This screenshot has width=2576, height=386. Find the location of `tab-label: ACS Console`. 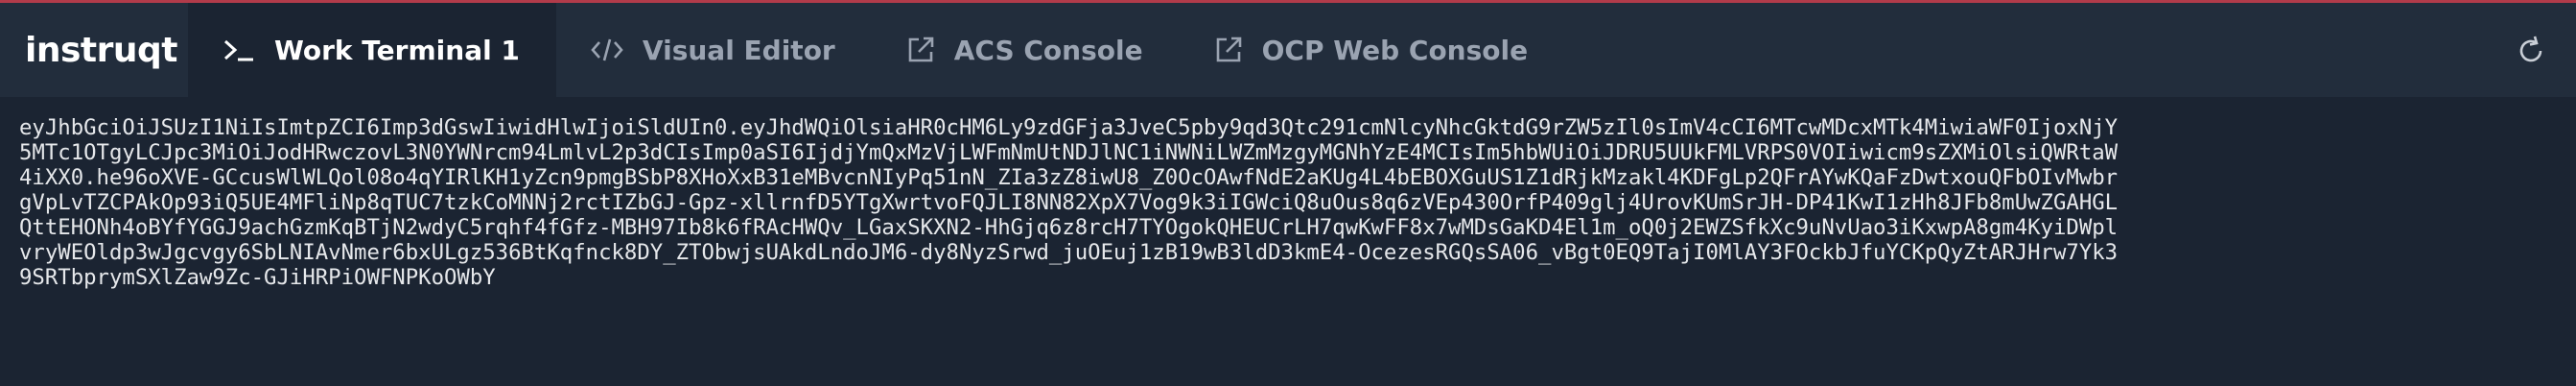

tab-label: ACS Console is located at coordinates (1048, 50).